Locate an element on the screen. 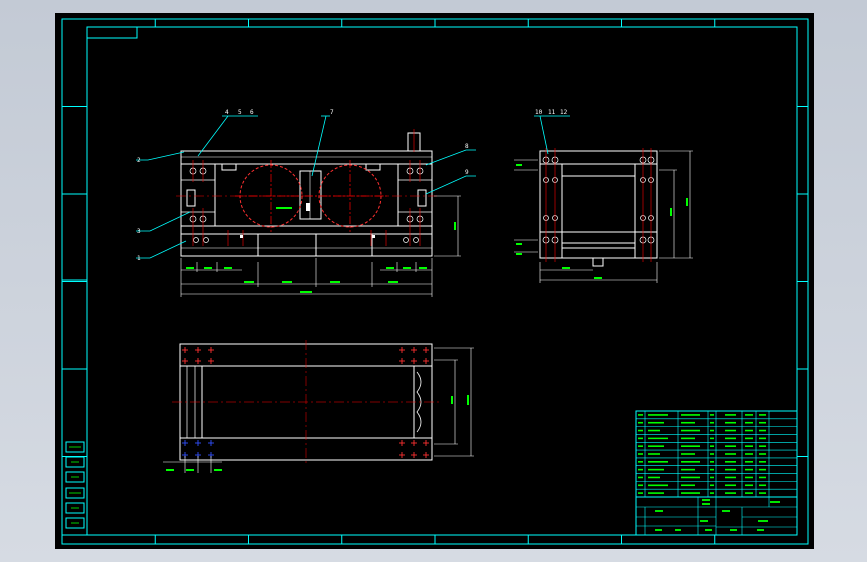  balloon-2: 2 is located at coordinates (139, 160).